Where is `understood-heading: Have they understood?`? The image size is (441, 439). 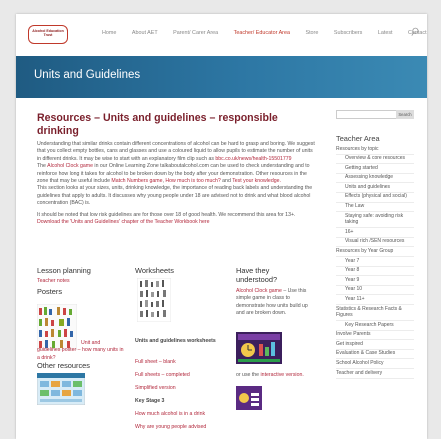 understood-heading: Have they understood? is located at coordinates (257, 275).